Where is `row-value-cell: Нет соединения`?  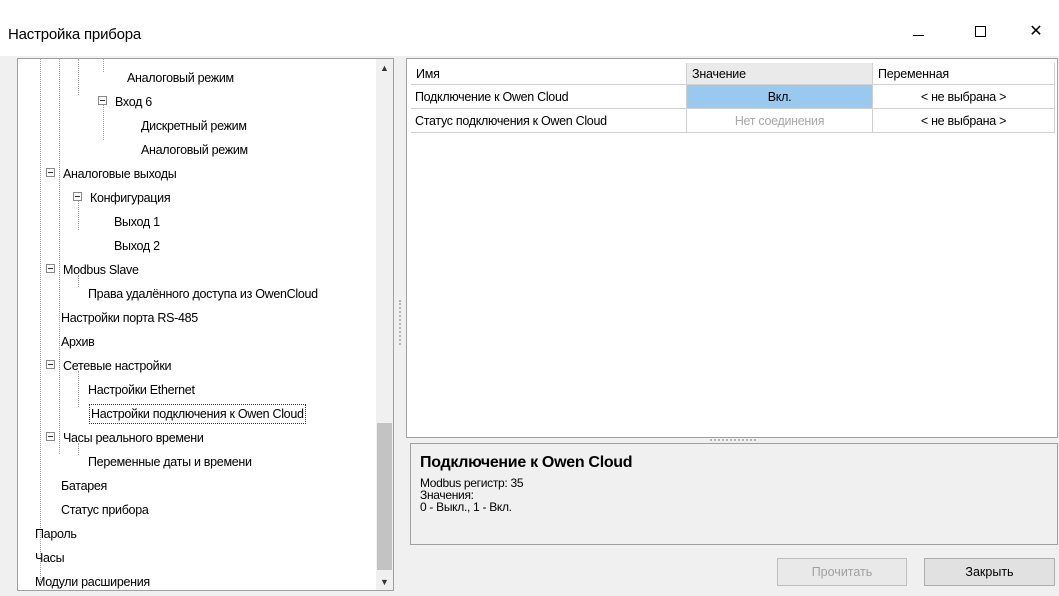
row-value-cell: Нет соединения is located at coordinates (780, 121).